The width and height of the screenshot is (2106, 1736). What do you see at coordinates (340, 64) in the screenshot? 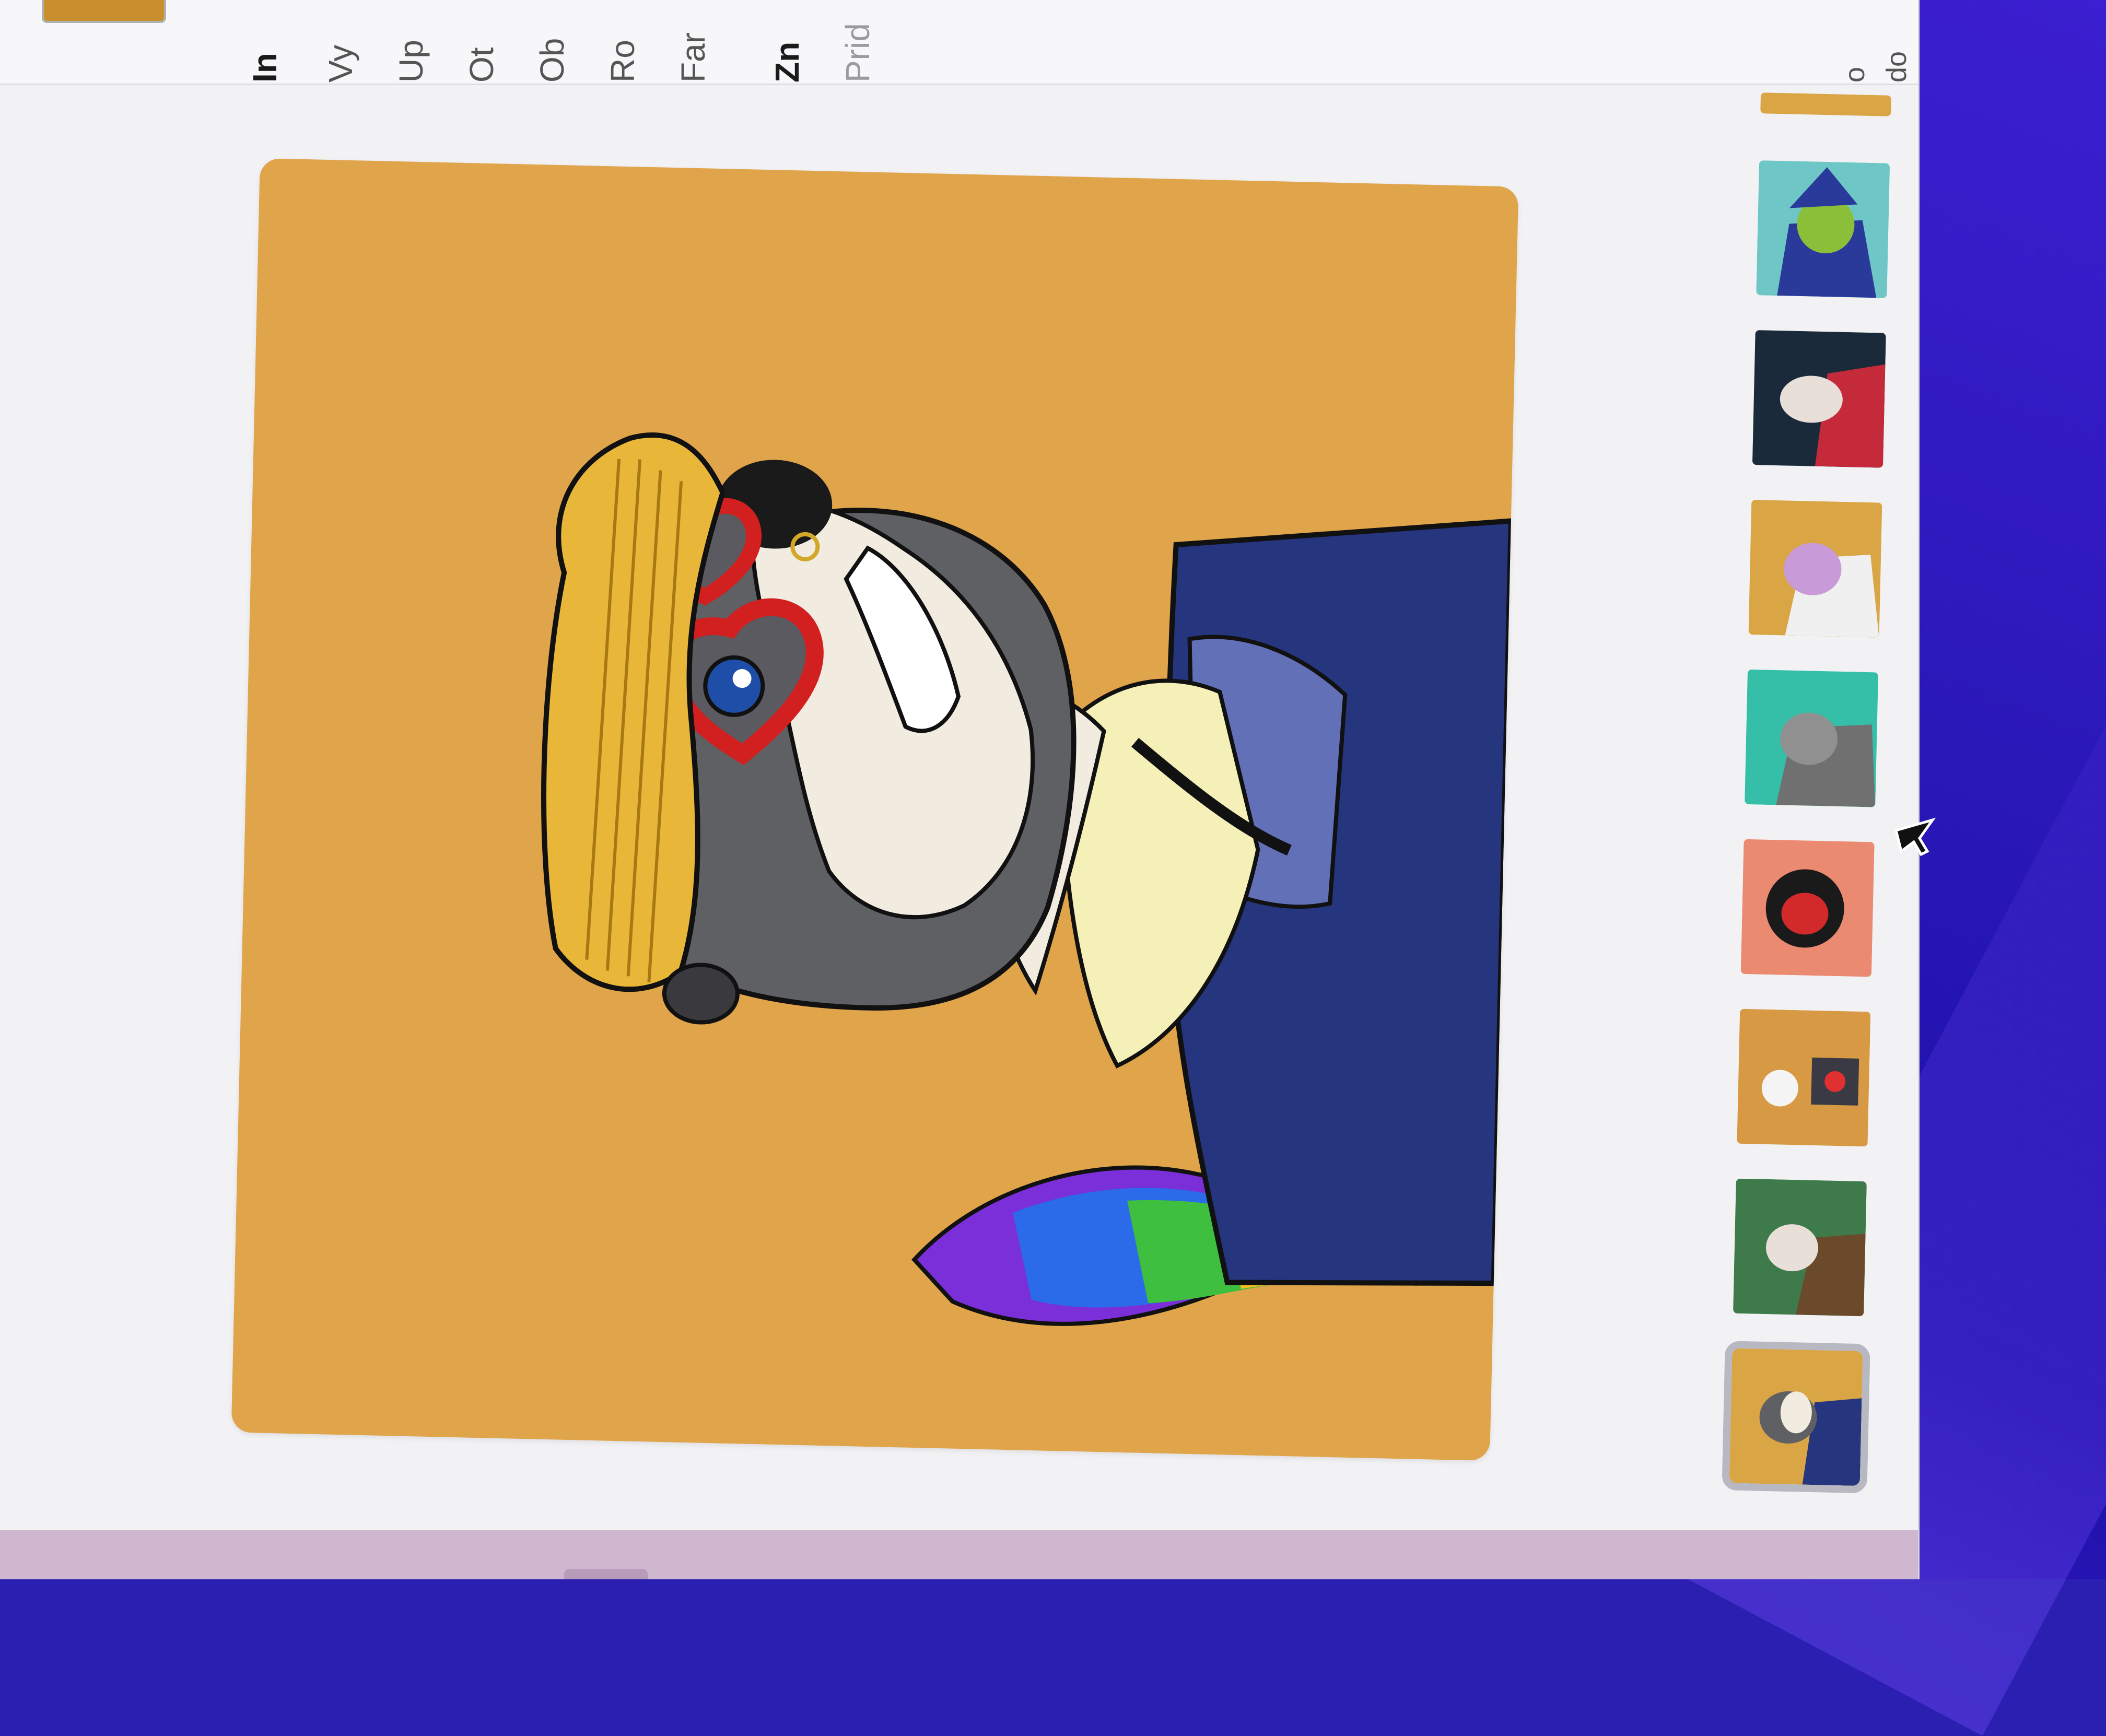
I see `info-row: Vy` at bounding box center [340, 64].